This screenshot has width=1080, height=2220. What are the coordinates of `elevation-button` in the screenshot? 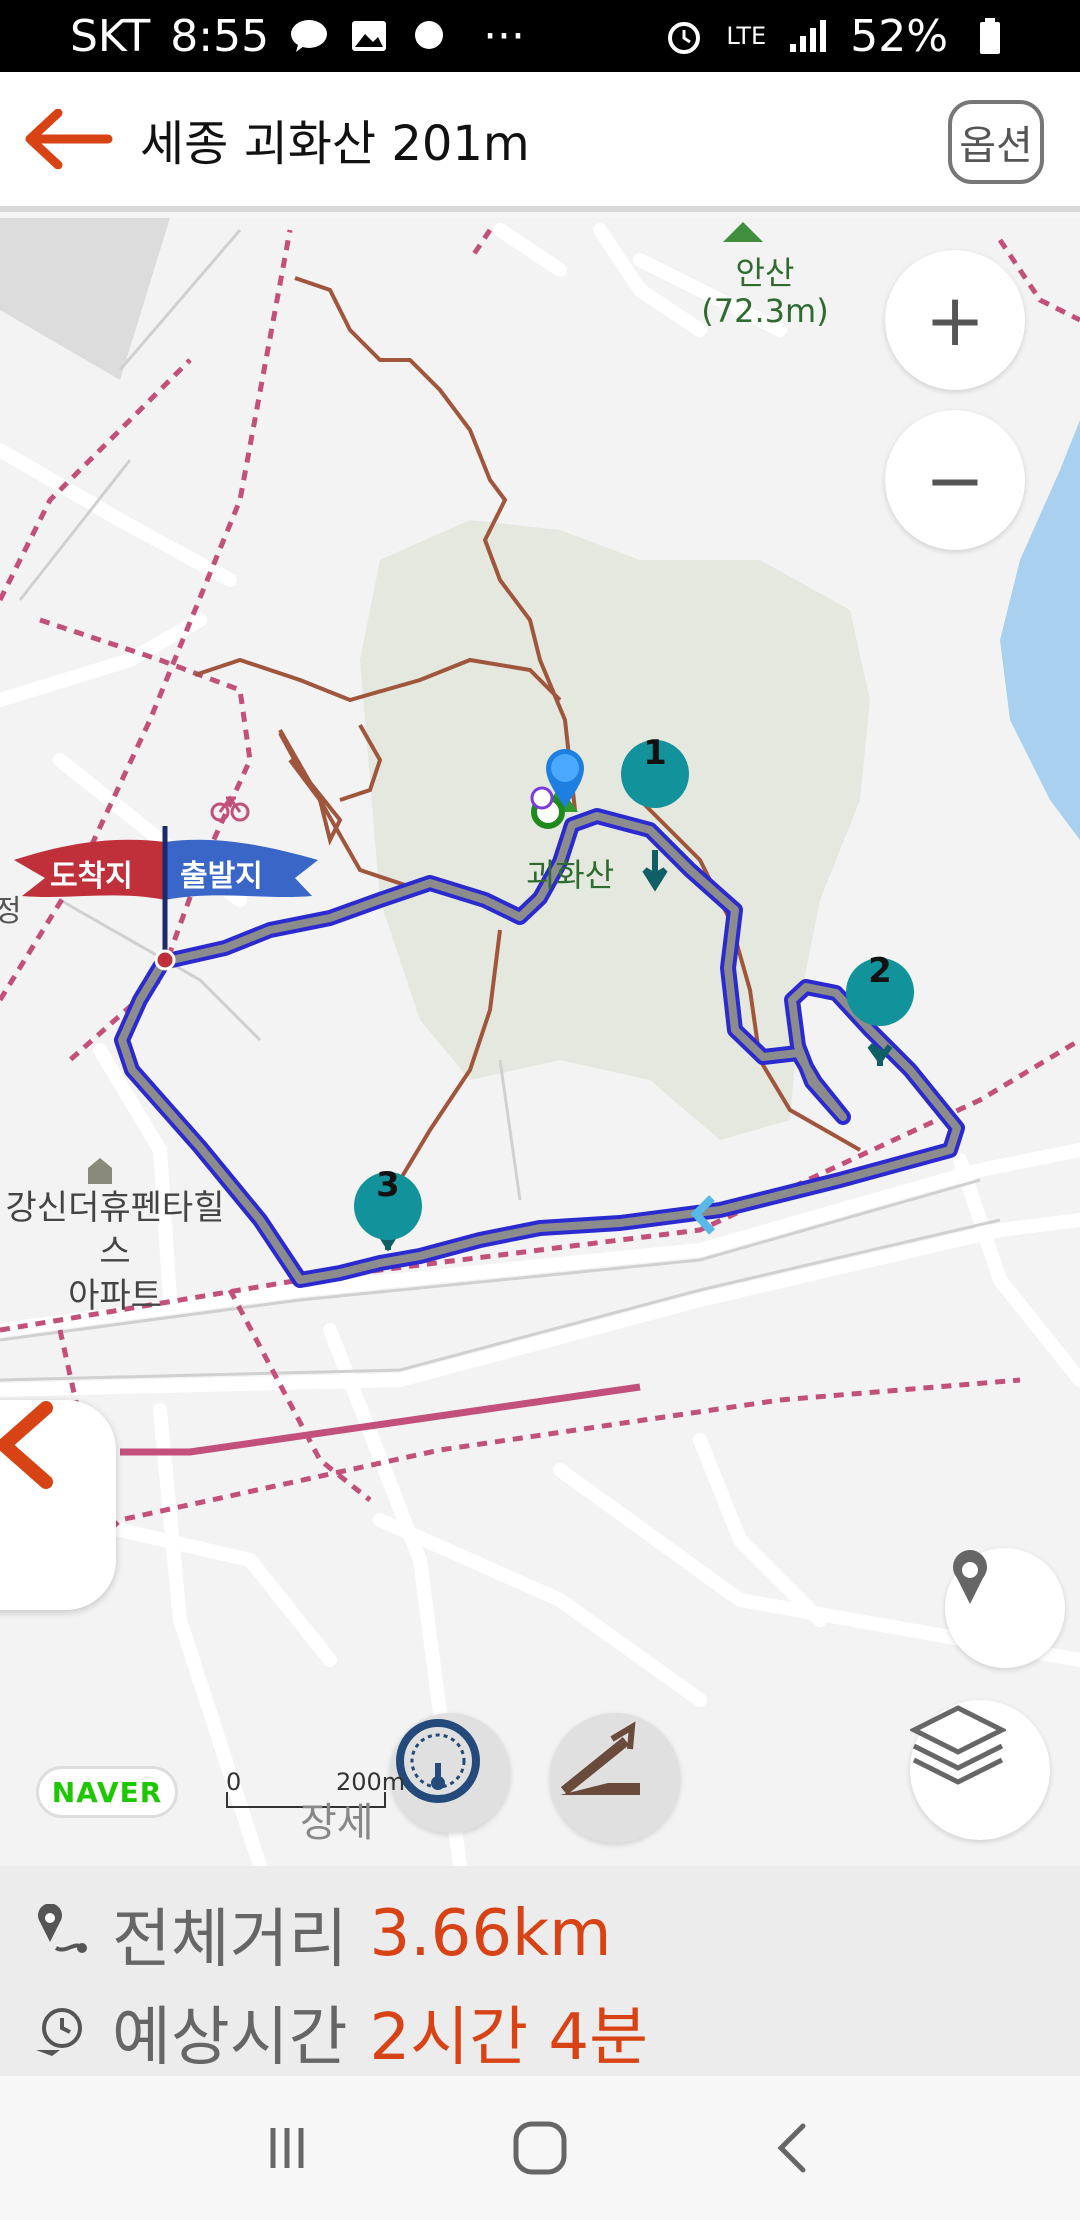 It's located at (615, 1778).